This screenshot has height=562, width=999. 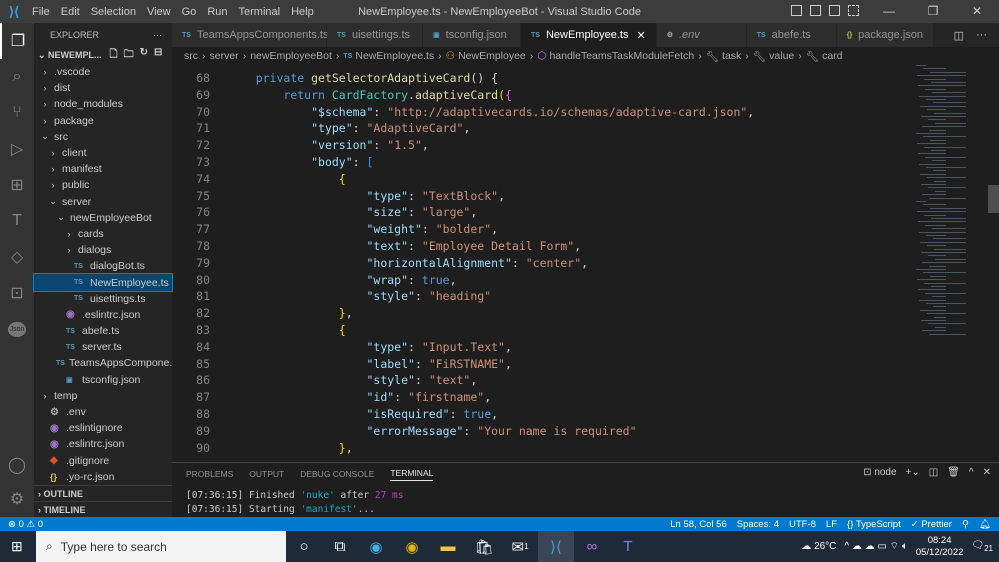 I want to click on feedback-icon: ⚲, so click(x=965, y=524).